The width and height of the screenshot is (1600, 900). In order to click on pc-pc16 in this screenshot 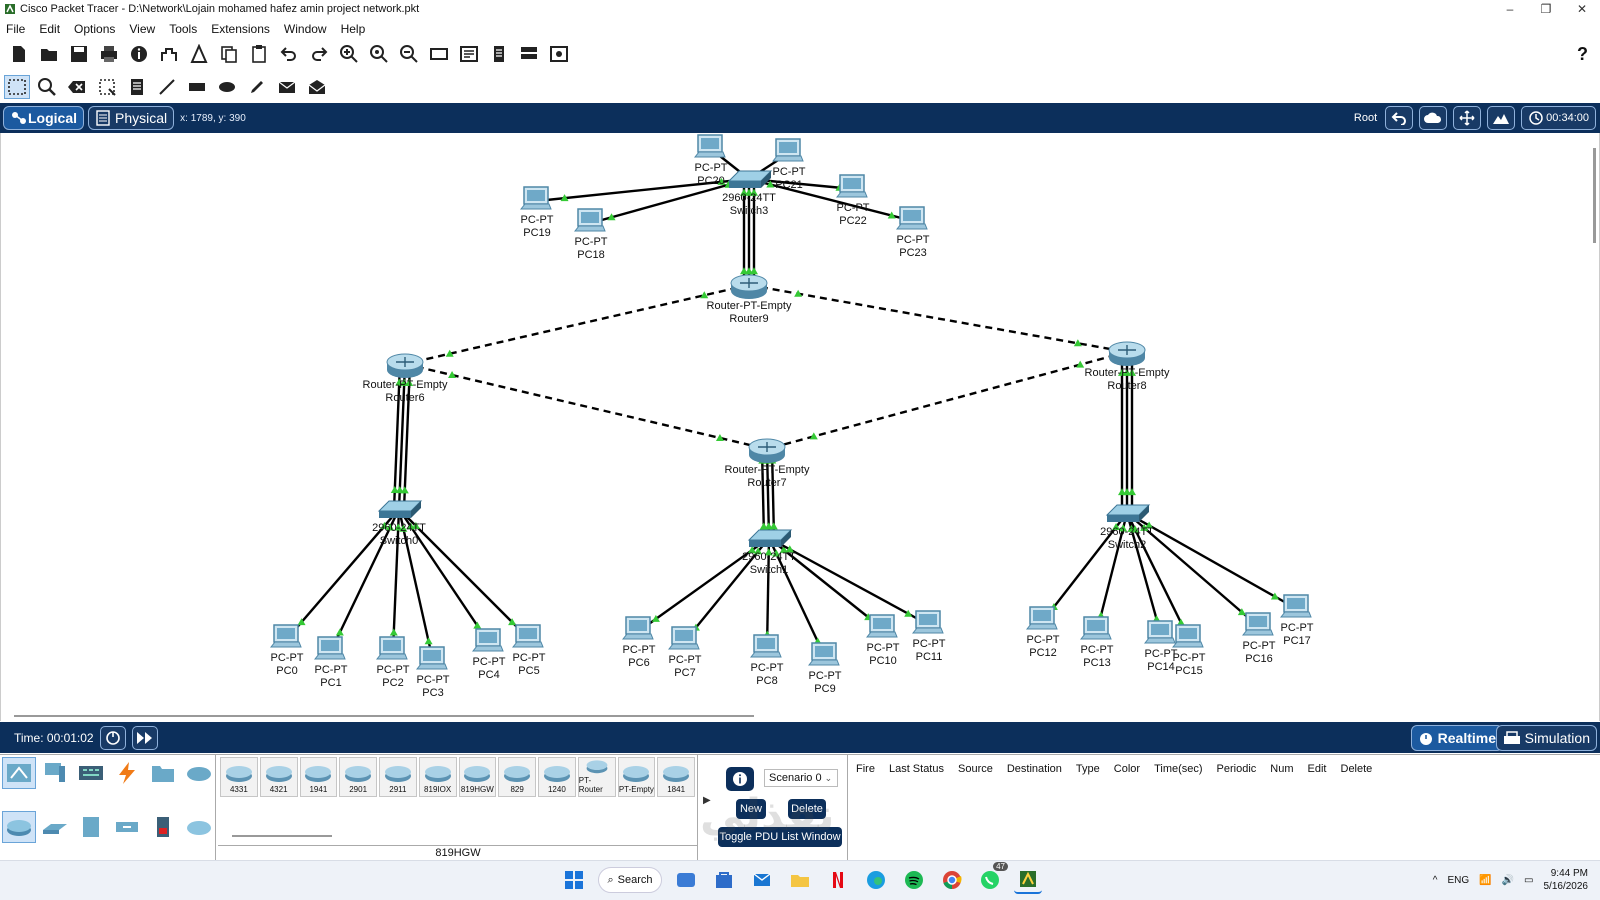, I will do `click(1257, 624)`.